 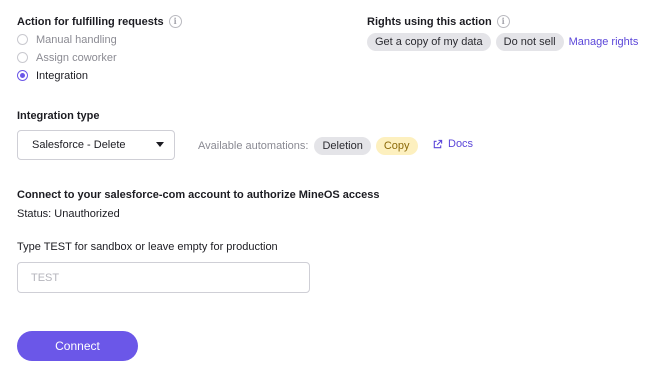 What do you see at coordinates (22, 75) in the screenshot?
I see `radio-circle-checked` at bounding box center [22, 75].